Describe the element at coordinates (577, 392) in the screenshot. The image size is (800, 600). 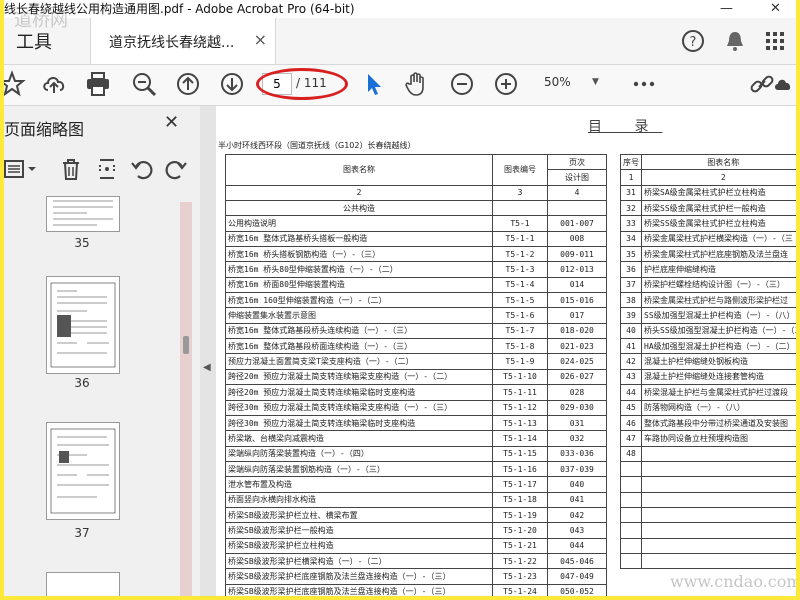
I see `cell-page: 028` at that location.